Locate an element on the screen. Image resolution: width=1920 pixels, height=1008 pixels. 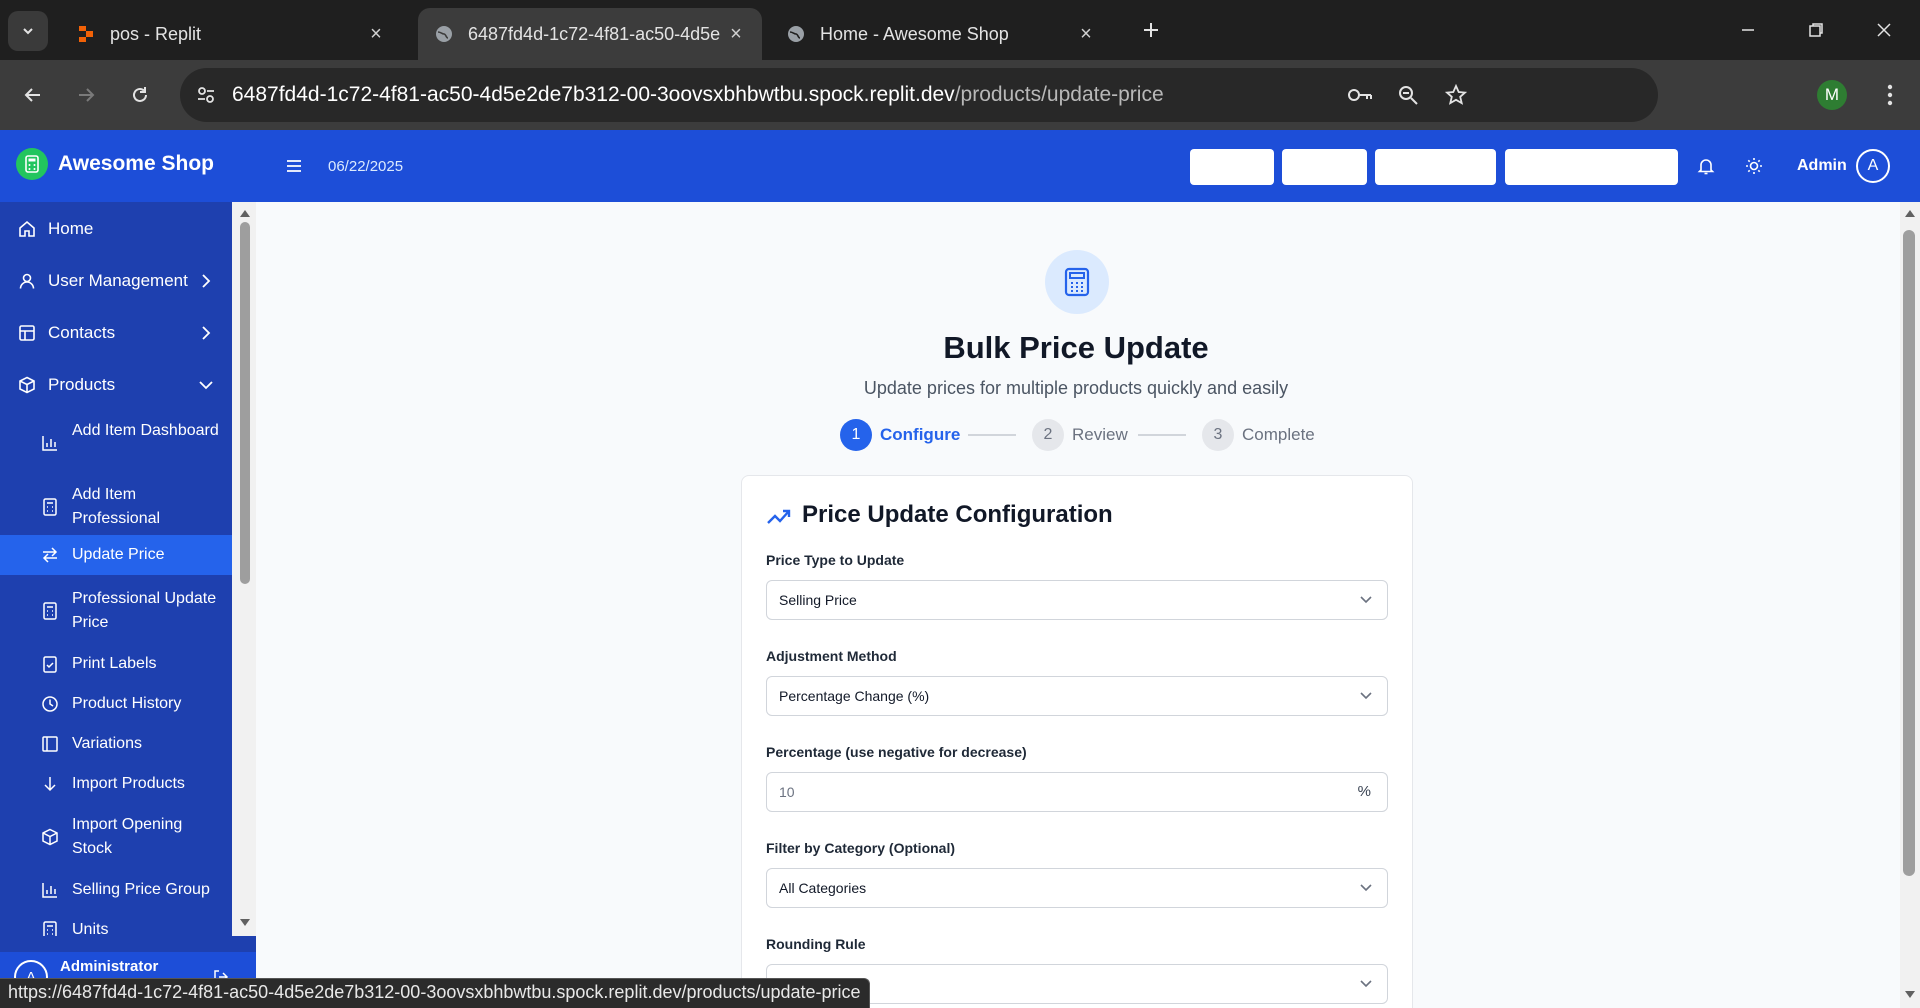
percentage-field: % is located at coordinates (1077, 792).